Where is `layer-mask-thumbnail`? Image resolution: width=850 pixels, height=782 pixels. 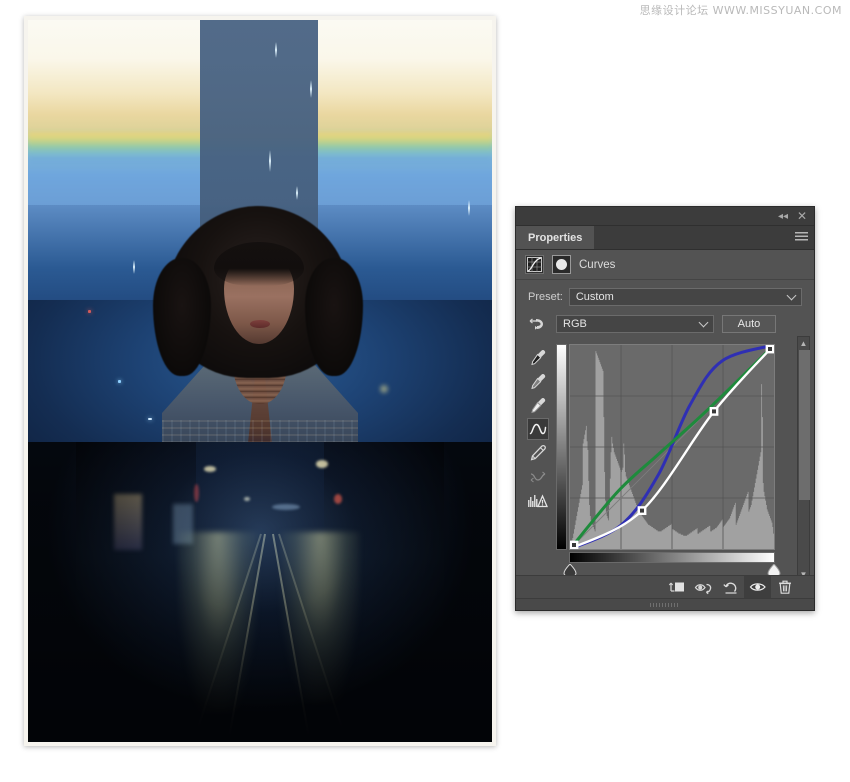 layer-mask-thumbnail is located at coordinates (561, 264).